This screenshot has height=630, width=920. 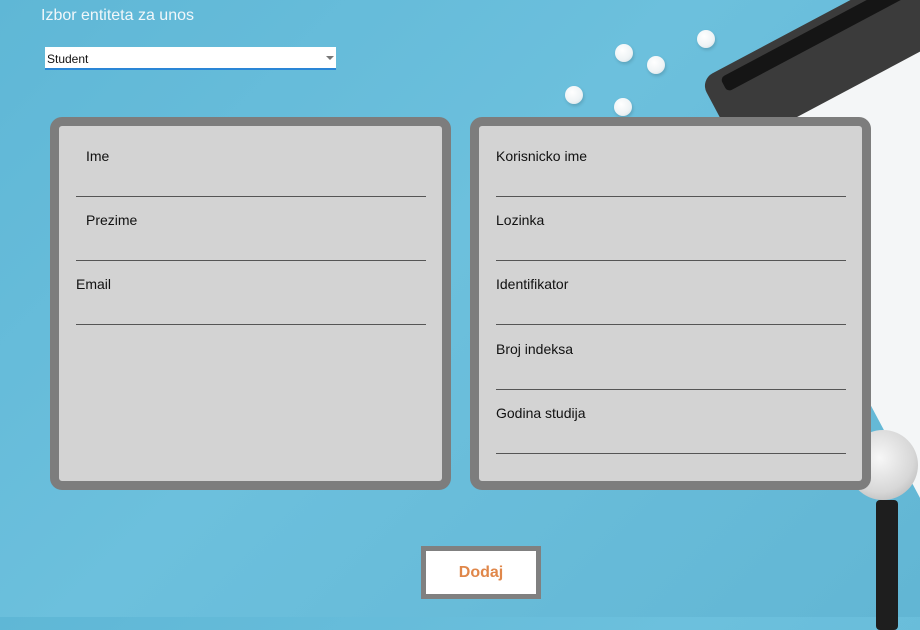 What do you see at coordinates (94, 284) in the screenshot?
I see `email-label: Email` at bounding box center [94, 284].